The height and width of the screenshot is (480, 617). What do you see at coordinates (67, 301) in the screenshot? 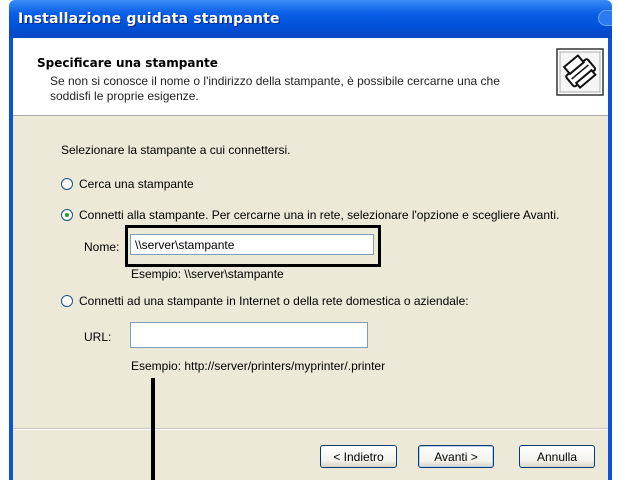
I see `radio-internet-printer` at bounding box center [67, 301].